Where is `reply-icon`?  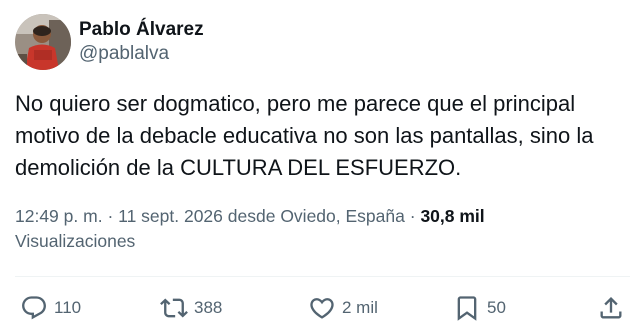
reply-icon is located at coordinates (34, 308).